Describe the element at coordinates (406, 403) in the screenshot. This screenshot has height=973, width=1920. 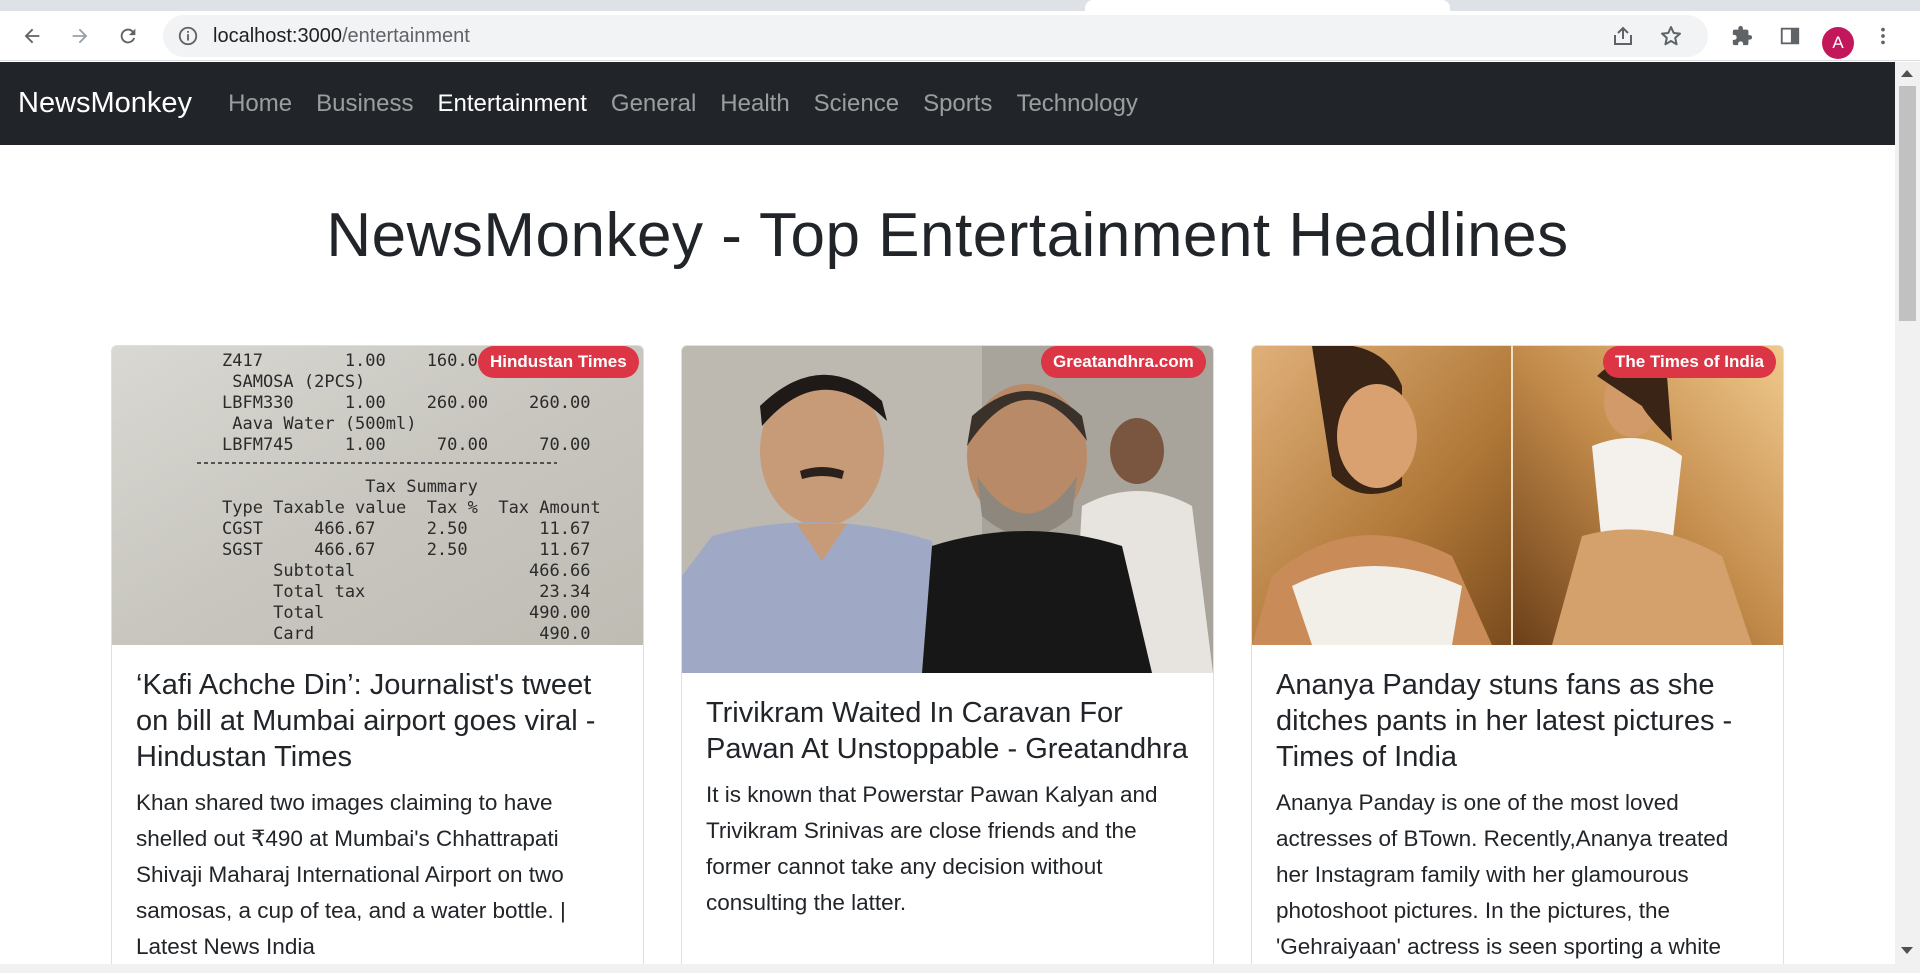
I see `receipt-line: LBFM330 1.00 260.00 260.00` at that location.